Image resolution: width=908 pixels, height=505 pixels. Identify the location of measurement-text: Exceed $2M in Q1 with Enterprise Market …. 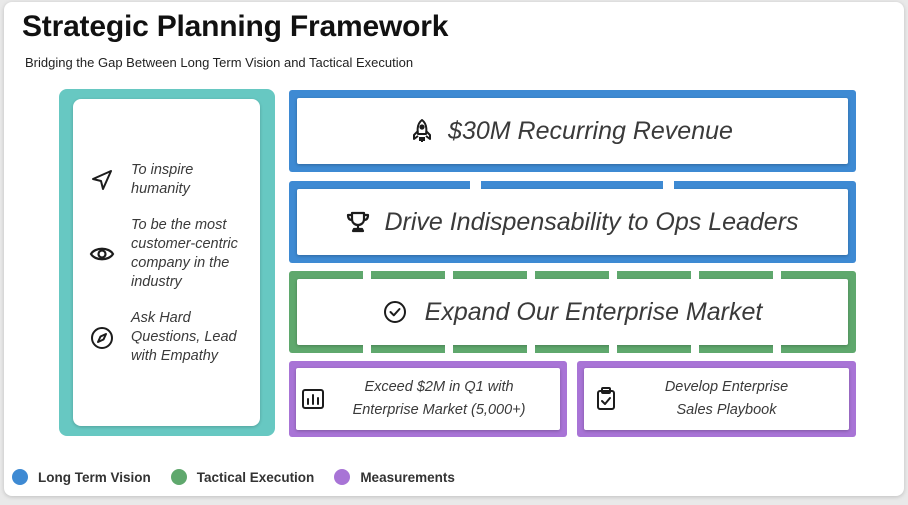
(439, 399).